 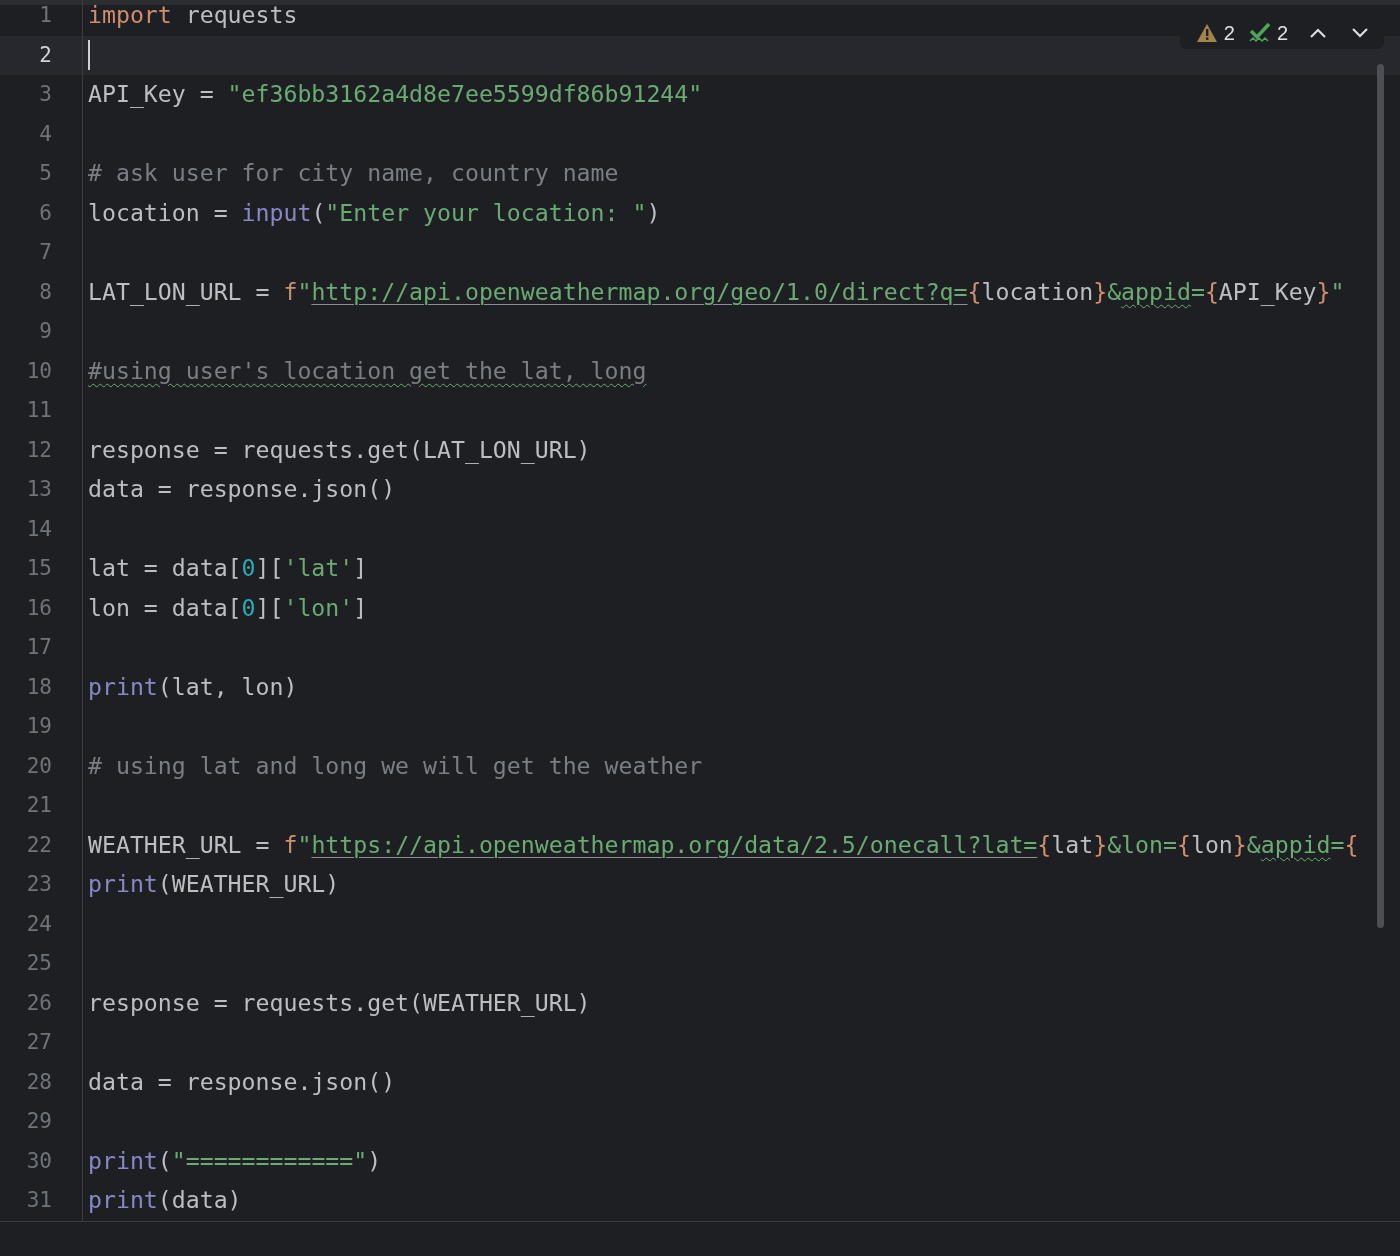 I want to click on line-number: 9, so click(x=45, y=331).